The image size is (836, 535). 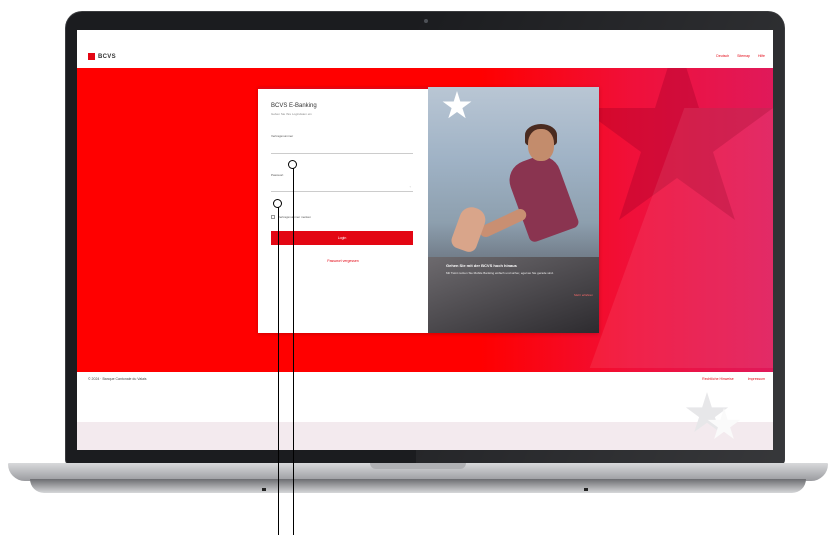 I want to click on imprint-link: Impressum, so click(x=756, y=379).